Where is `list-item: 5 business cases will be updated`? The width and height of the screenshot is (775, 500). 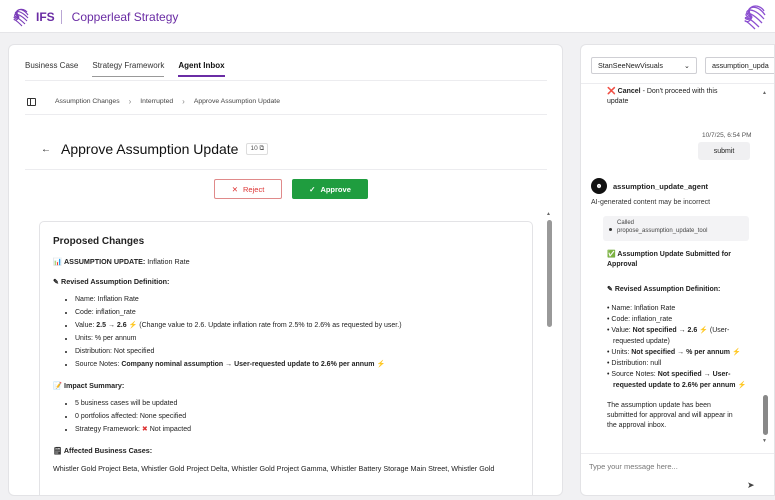 list-item: 5 business cases will be updated is located at coordinates (297, 403).